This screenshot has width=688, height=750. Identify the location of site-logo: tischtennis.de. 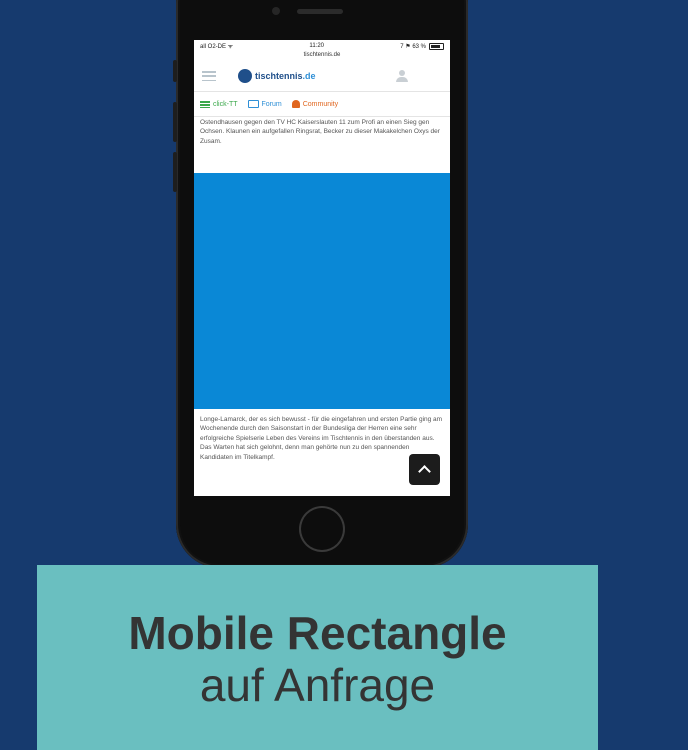
(277, 76).